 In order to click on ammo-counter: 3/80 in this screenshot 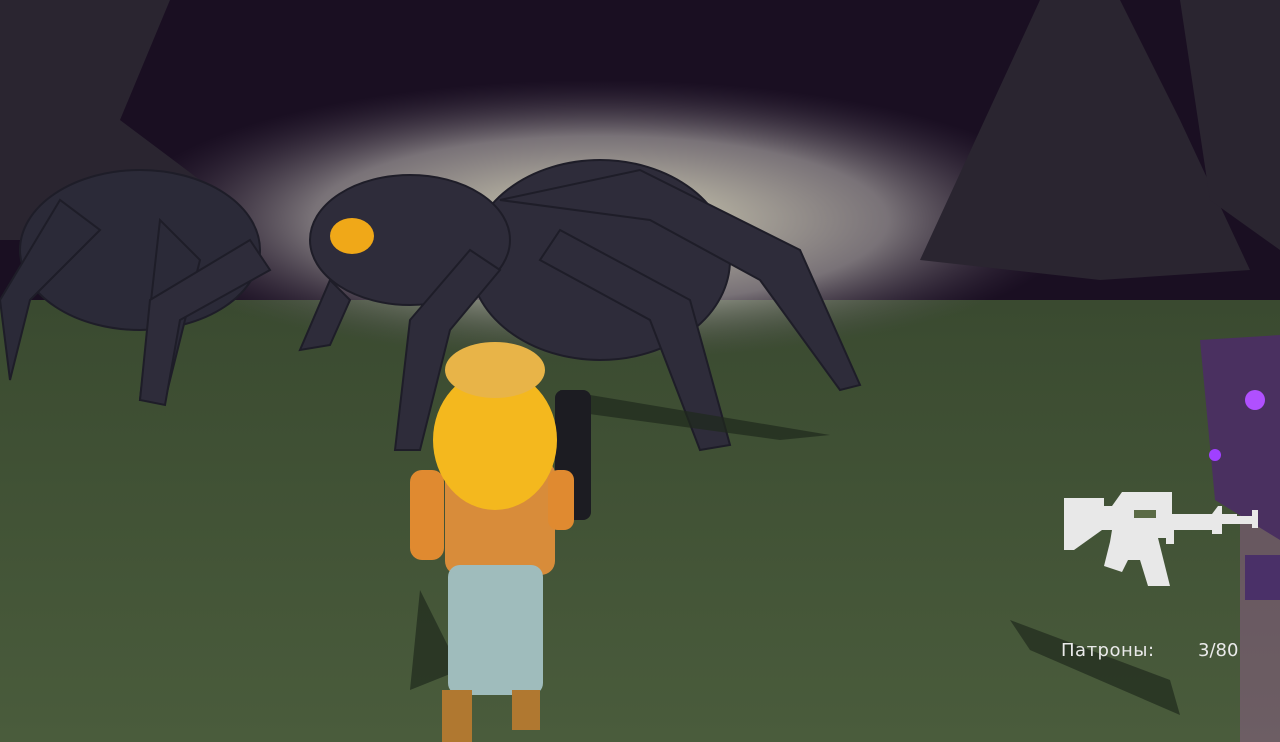, I will do `click(1218, 650)`.